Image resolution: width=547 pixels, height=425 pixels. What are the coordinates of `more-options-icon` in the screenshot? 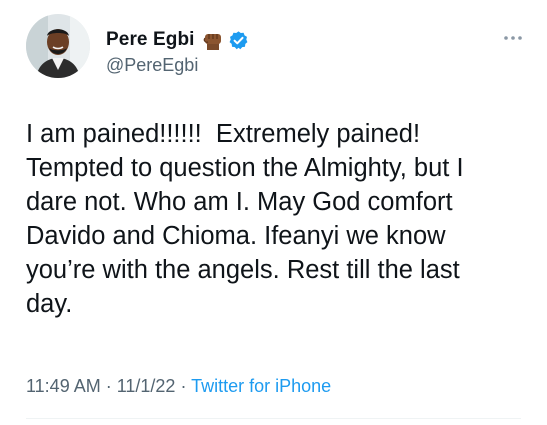 It's located at (513, 35).